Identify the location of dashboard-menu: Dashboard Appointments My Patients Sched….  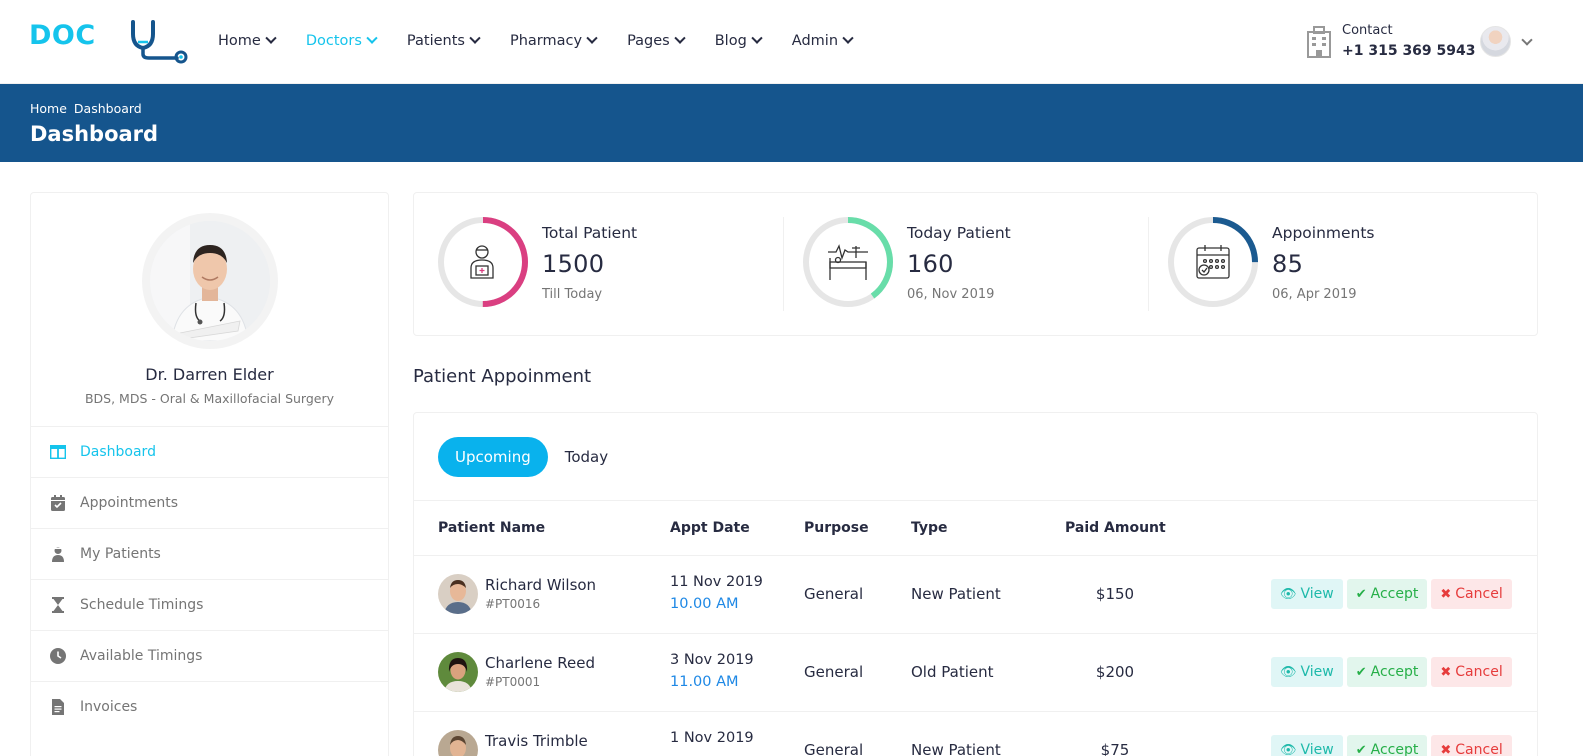
(209, 579).